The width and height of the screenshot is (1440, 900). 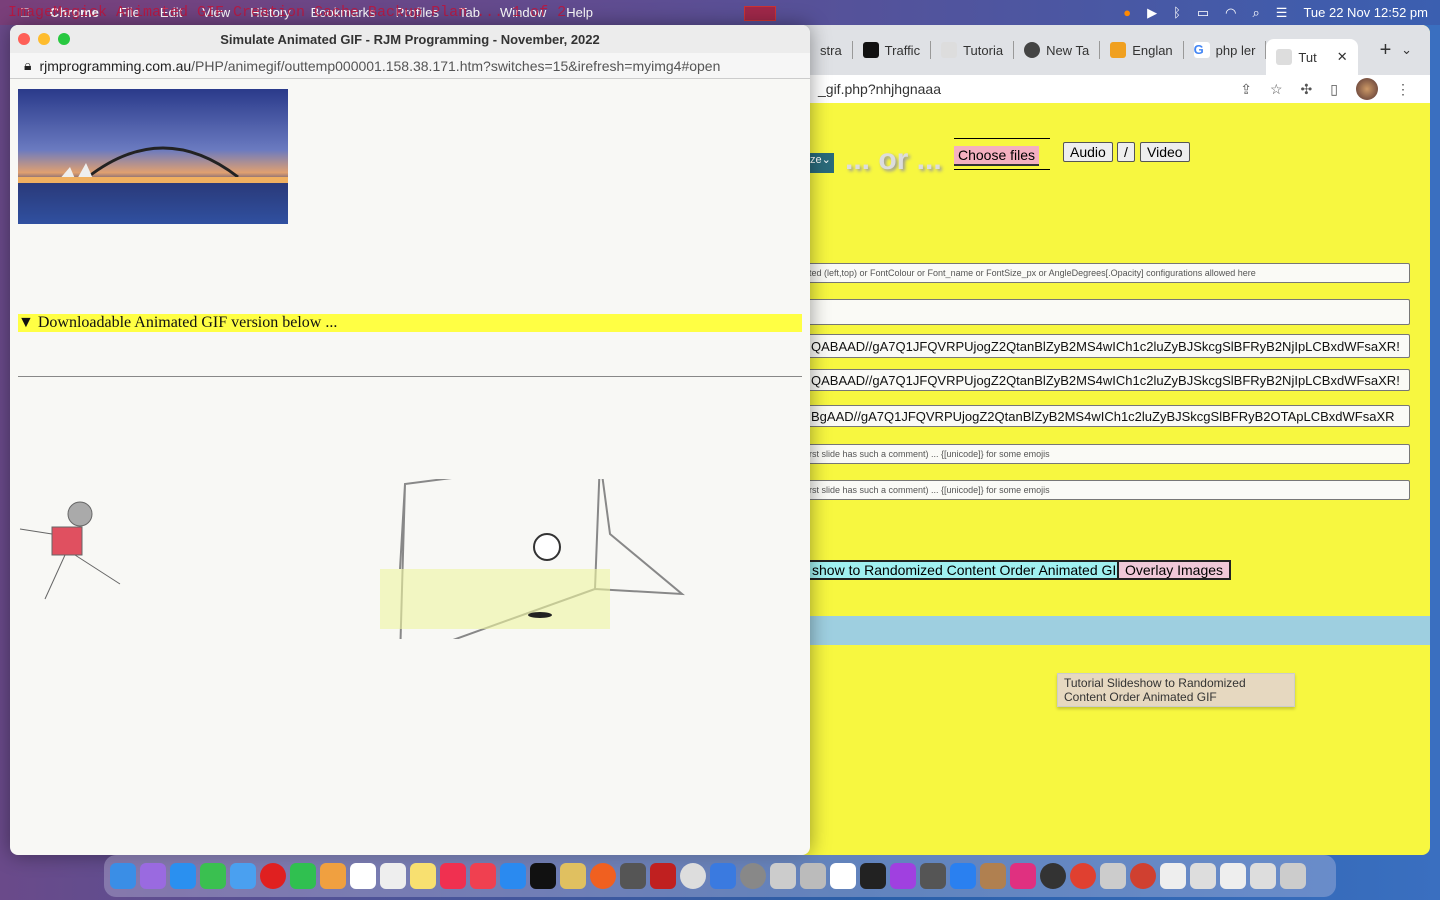 What do you see at coordinates (1386, 50) in the screenshot?
I see `new-tab-icon: +` at bounding box center [1386, 50].